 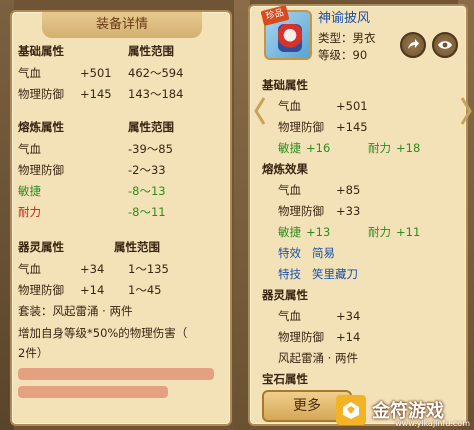 I want to click on base-pdef-range: 143～184, so click(x=156, y=94).